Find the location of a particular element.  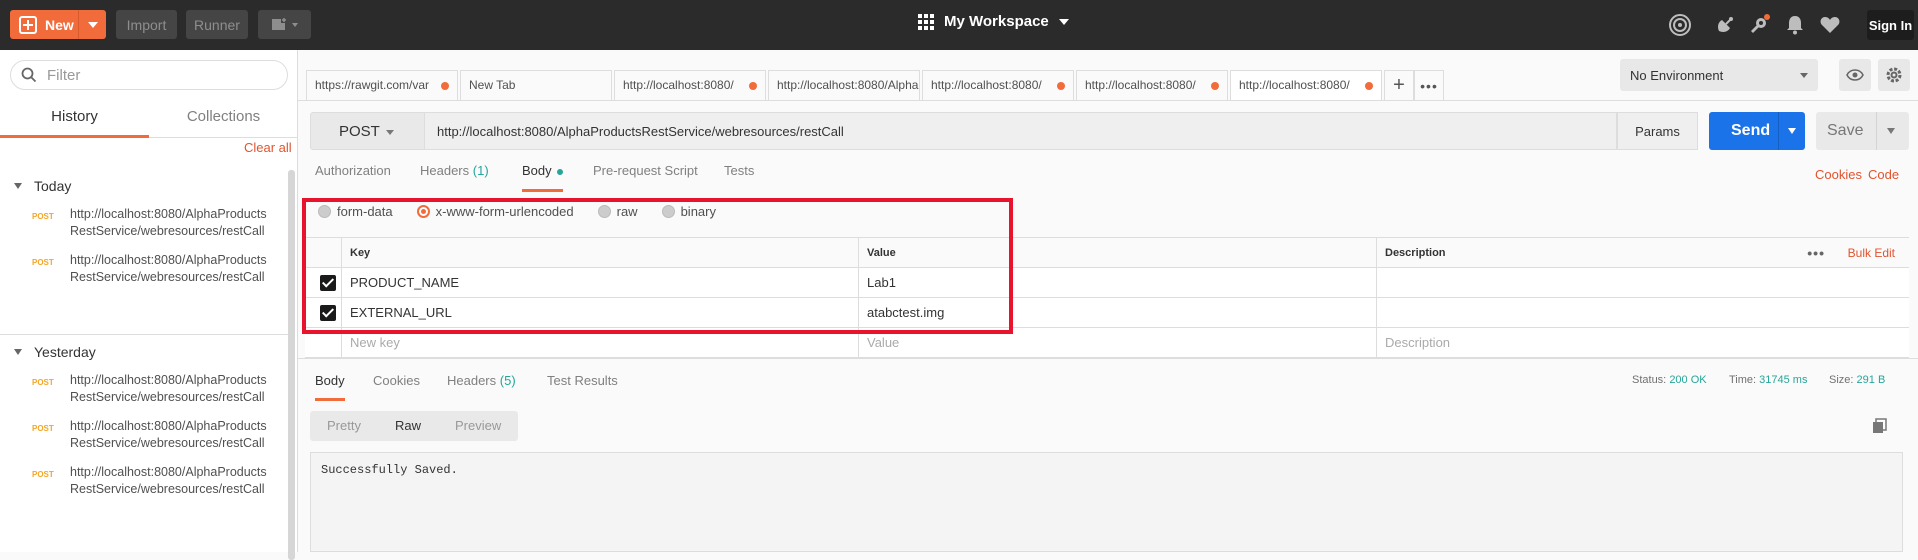

more-options-icon: ••• is located at coordinates (1816, 253).